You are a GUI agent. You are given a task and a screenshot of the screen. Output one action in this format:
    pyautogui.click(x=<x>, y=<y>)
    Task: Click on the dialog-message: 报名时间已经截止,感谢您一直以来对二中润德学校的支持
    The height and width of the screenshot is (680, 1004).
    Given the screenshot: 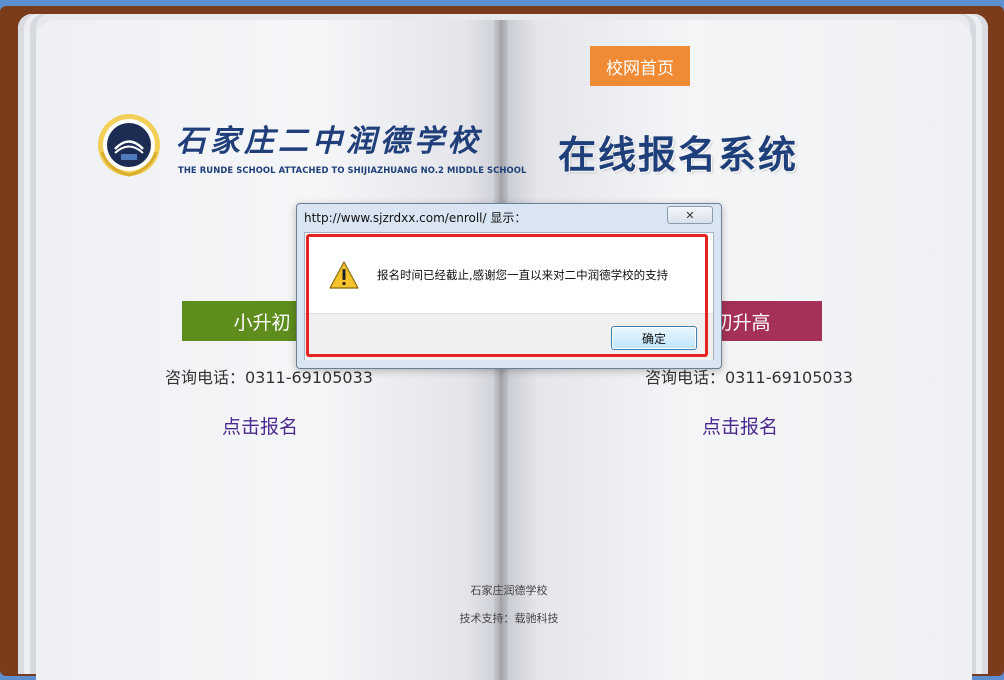 What is the action you would take?
    pyautogui.click(x=523, y=275)
    